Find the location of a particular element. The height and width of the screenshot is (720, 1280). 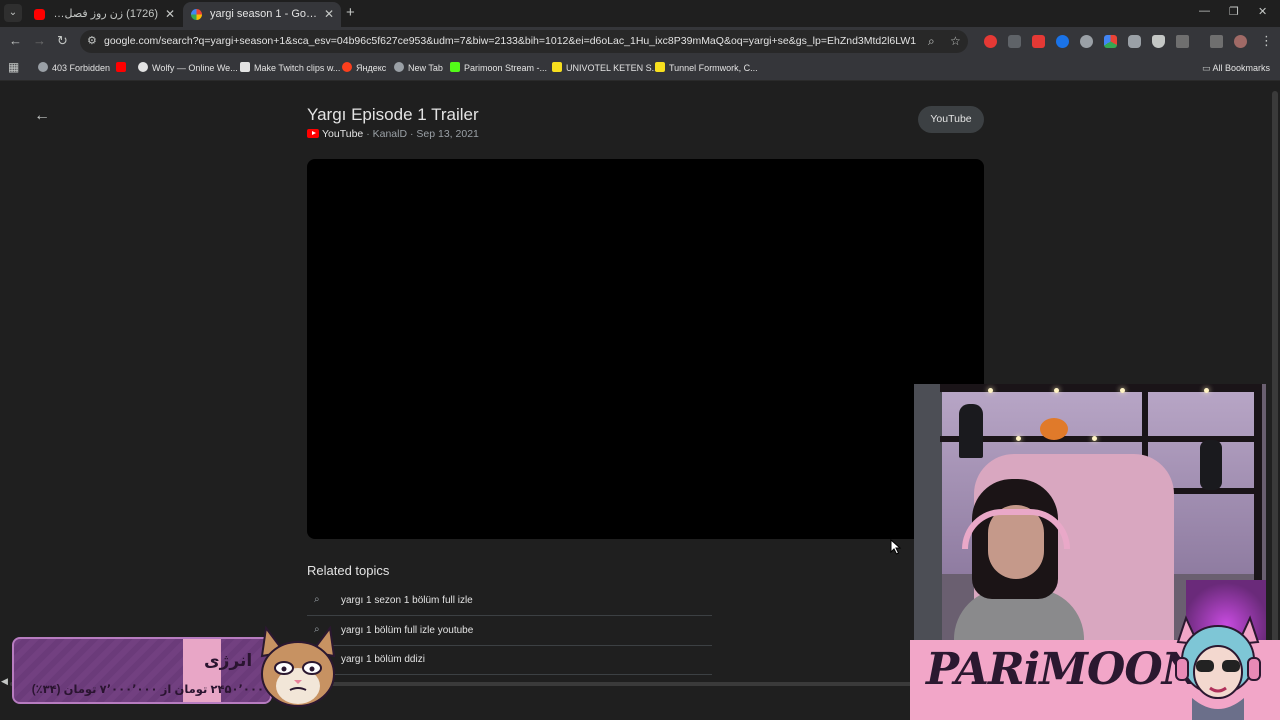

scrollbar-thumb is located at coordinates (1275, 381).